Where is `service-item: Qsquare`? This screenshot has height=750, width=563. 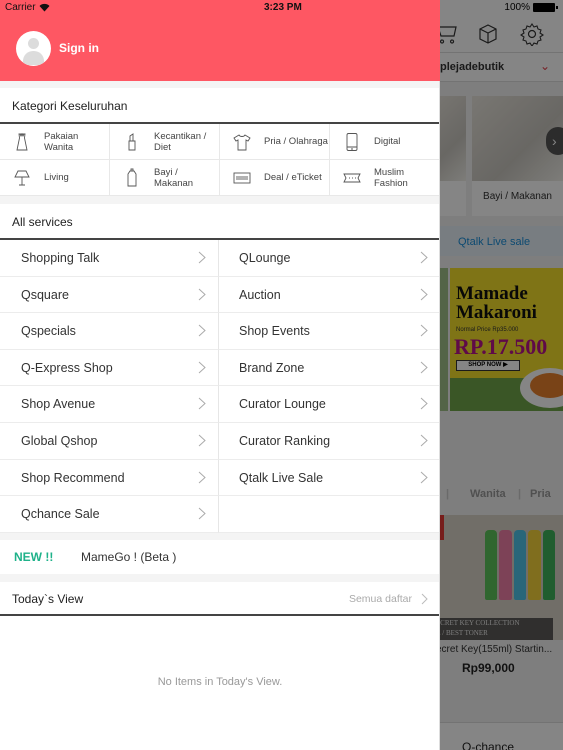
service-item: Qsquare is located at coordinates (109, 295).